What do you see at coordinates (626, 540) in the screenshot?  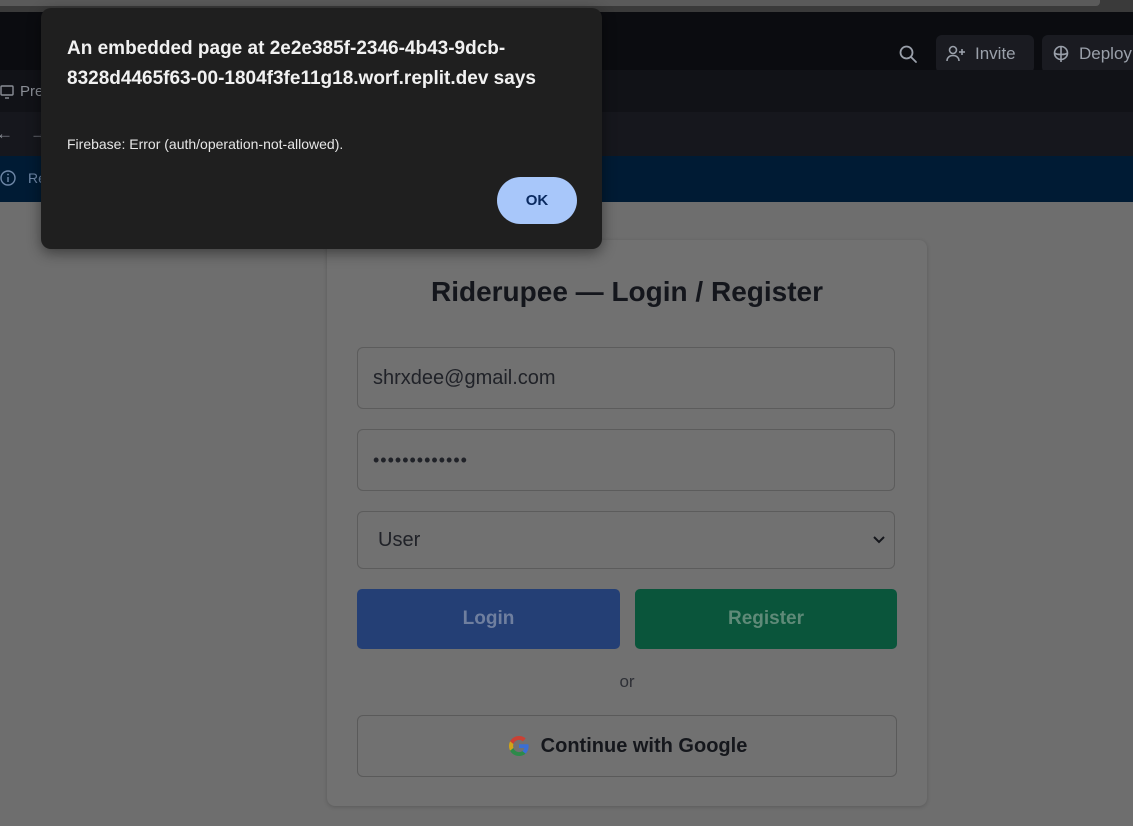 I see `role-select: User` at bounding box center [626, 540].